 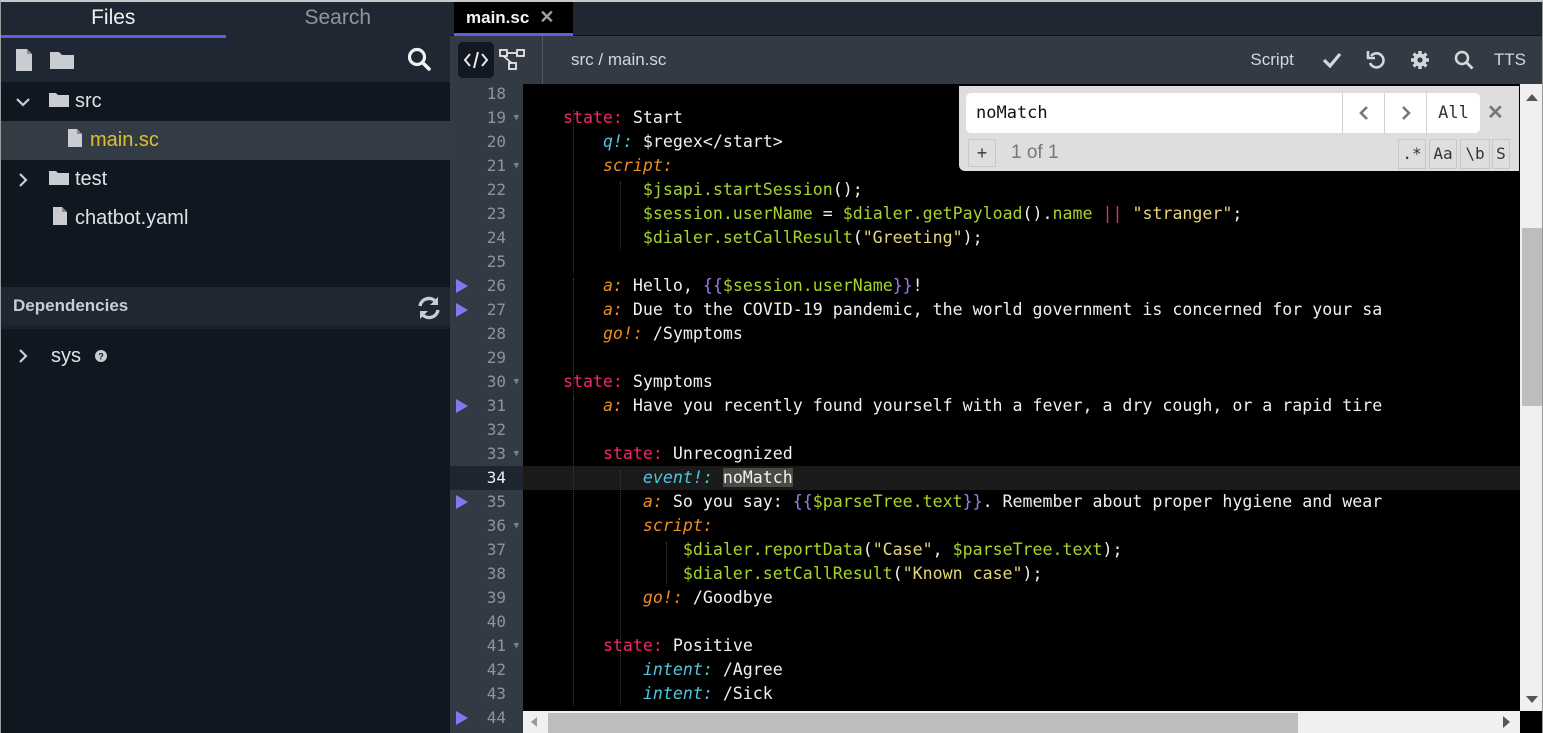 What do you see at coordinates (1154, 113) in the screenshot?
I see `find-input` at bounding box center [1154, 113].